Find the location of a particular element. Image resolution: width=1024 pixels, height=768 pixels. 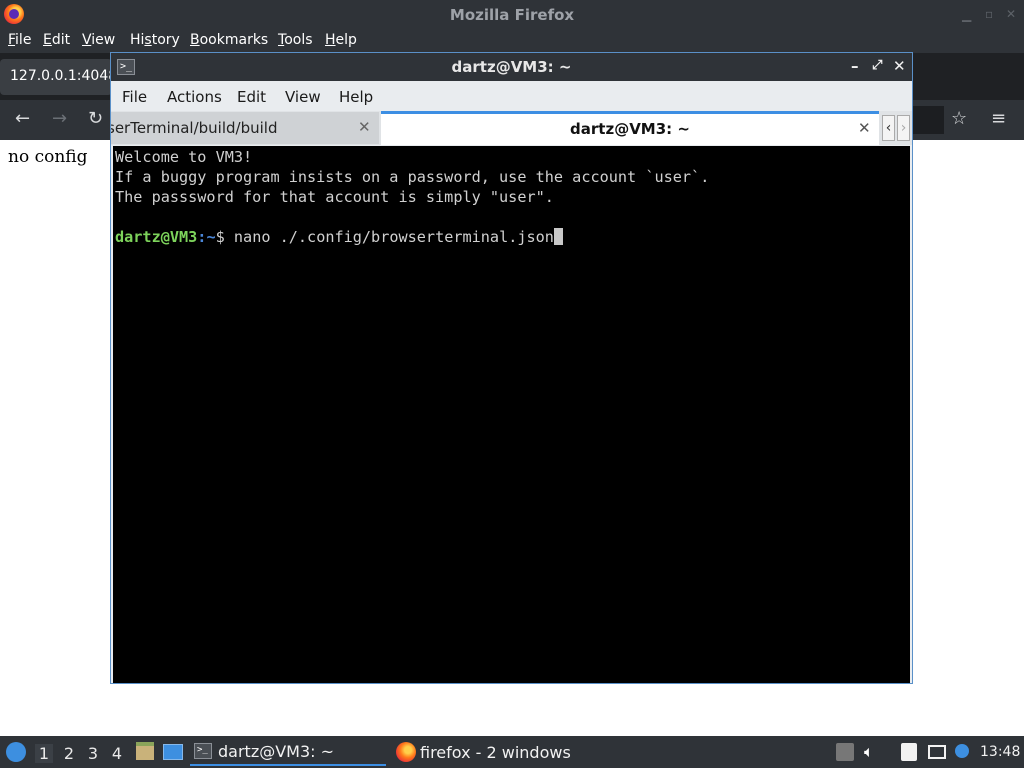

menu-edit: Edit is located at coordinates (56, 40).